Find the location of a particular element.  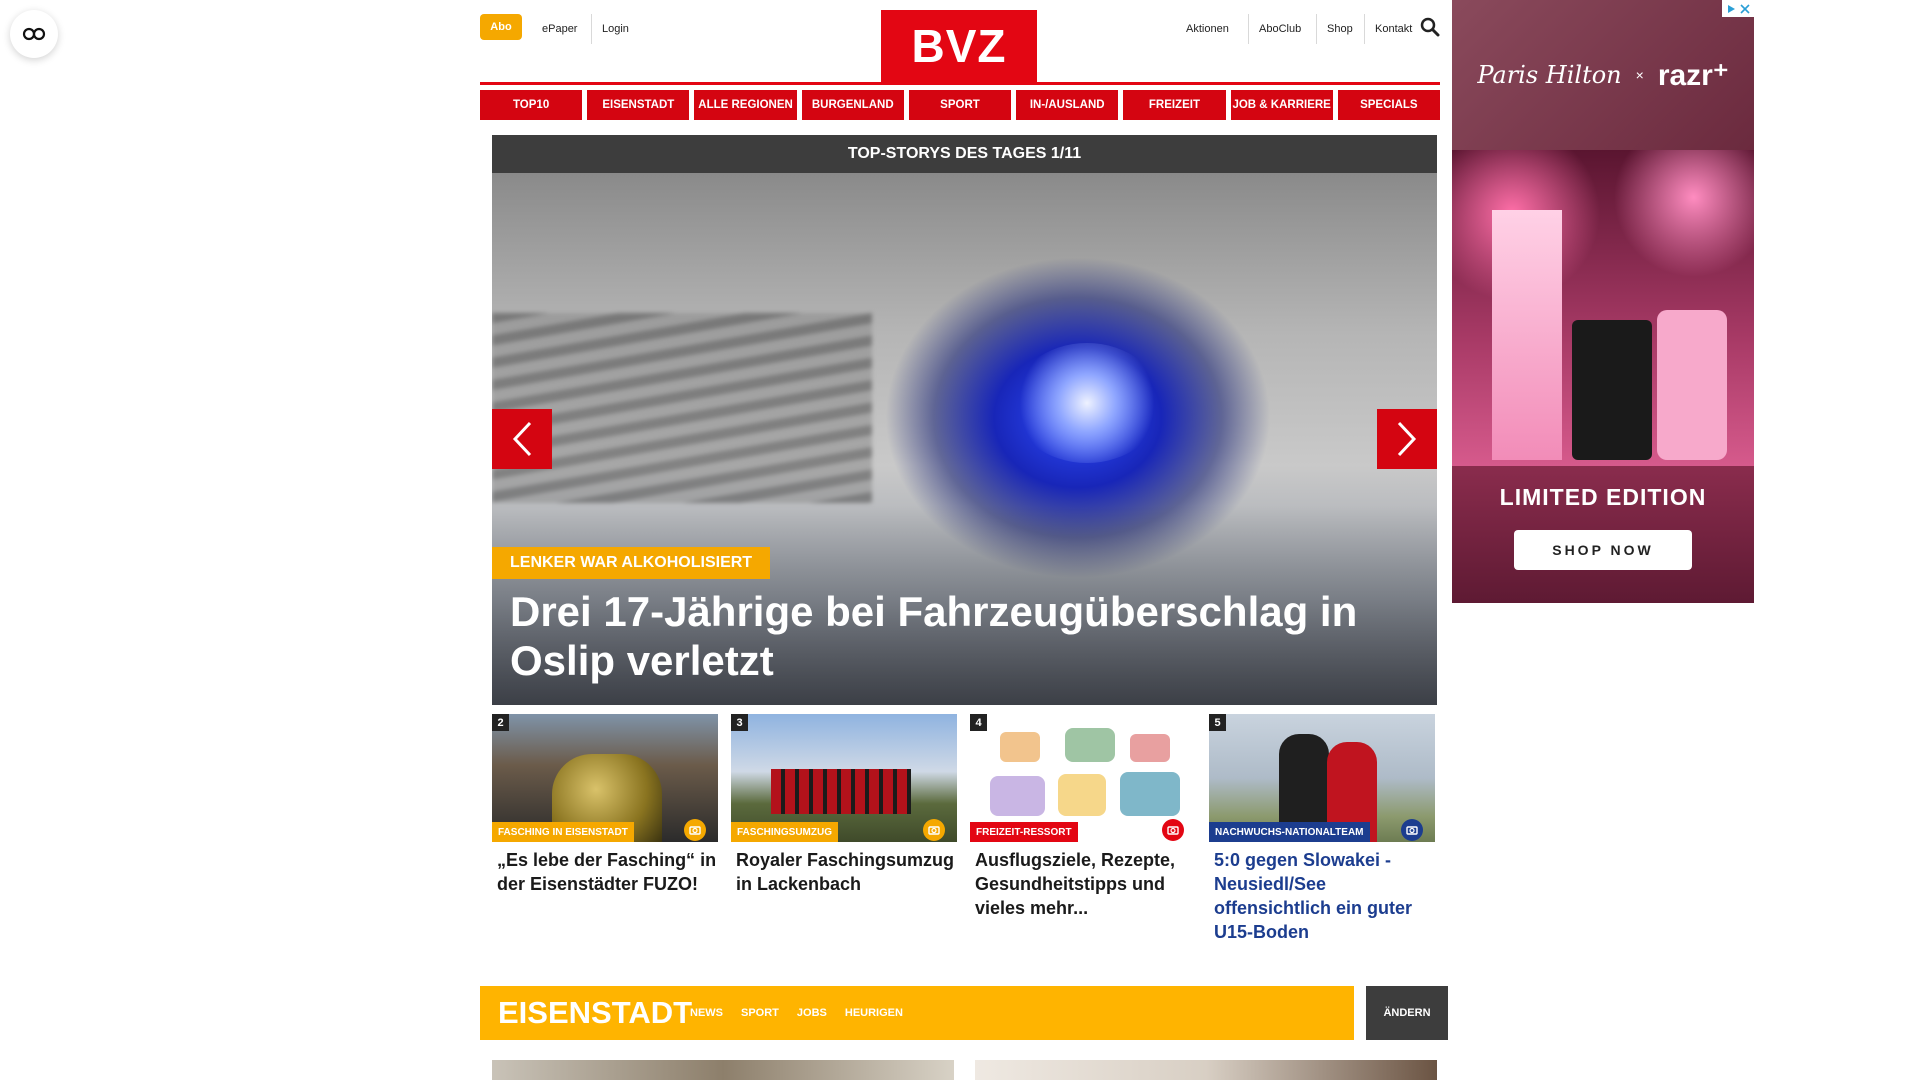

nav-item-burgenland: BURGENLAND is located at coordinates (852, 105).